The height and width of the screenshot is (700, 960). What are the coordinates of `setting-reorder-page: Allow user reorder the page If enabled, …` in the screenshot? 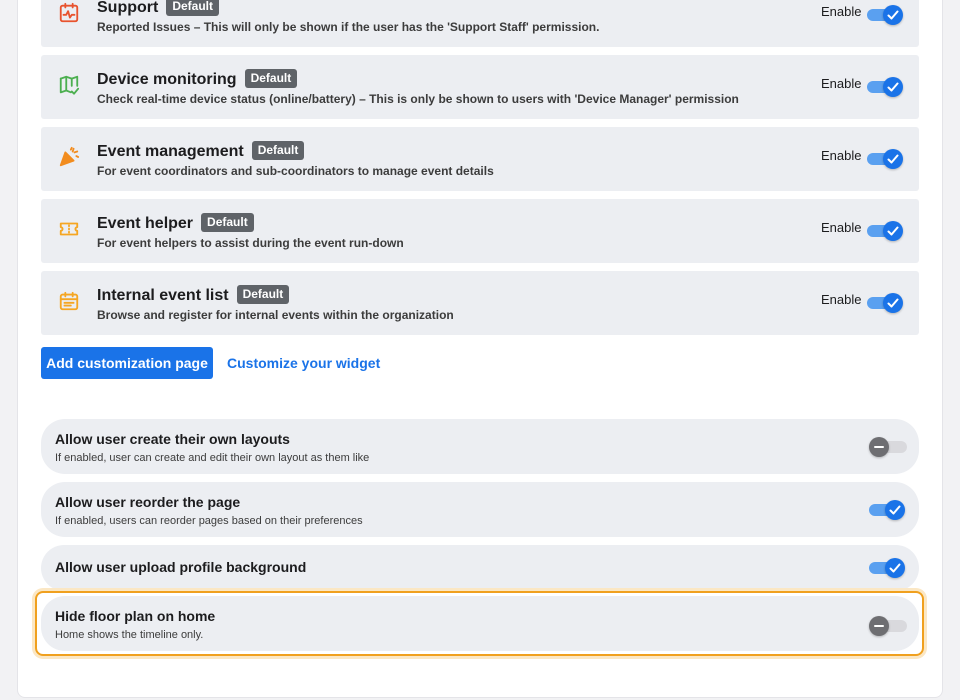 It's located at (480, 509).